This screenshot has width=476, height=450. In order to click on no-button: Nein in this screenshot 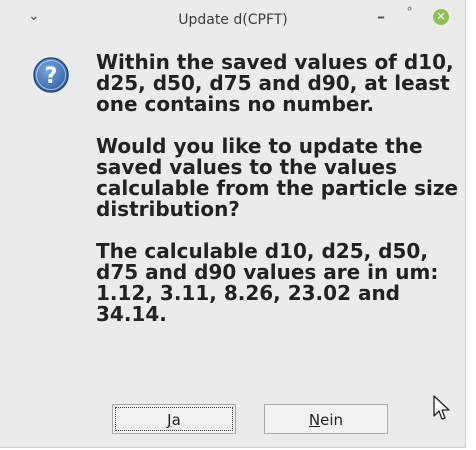, I will do `click(326, 419)`.